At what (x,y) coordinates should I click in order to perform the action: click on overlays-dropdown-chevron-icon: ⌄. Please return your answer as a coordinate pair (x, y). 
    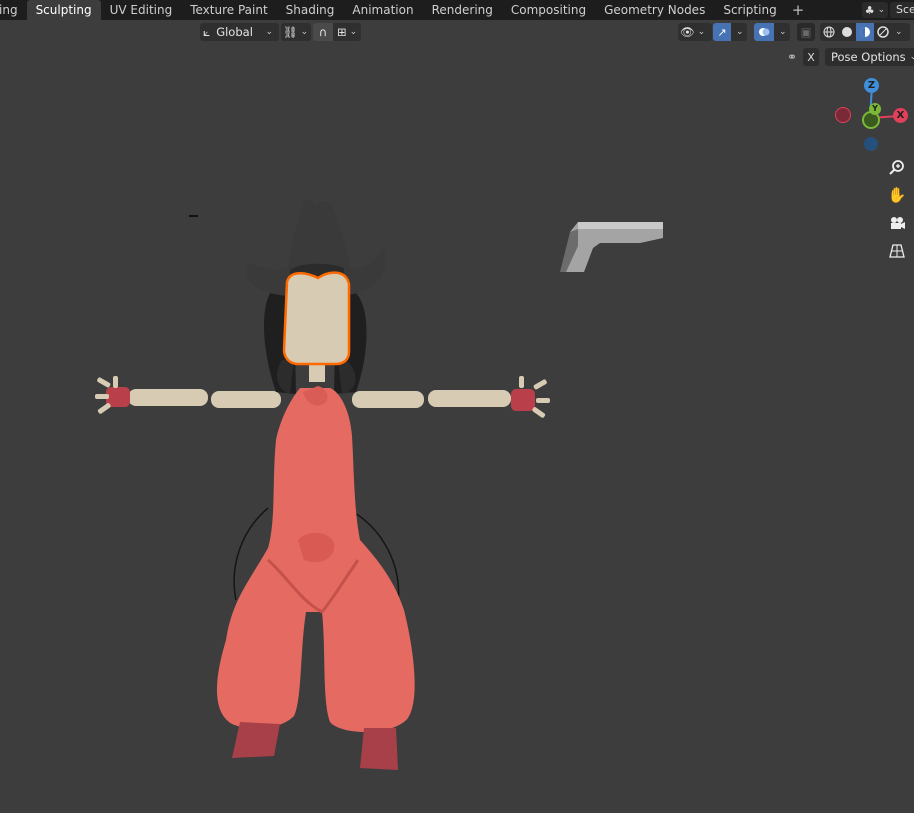
    Looking at the image, I should click on (783, 32).